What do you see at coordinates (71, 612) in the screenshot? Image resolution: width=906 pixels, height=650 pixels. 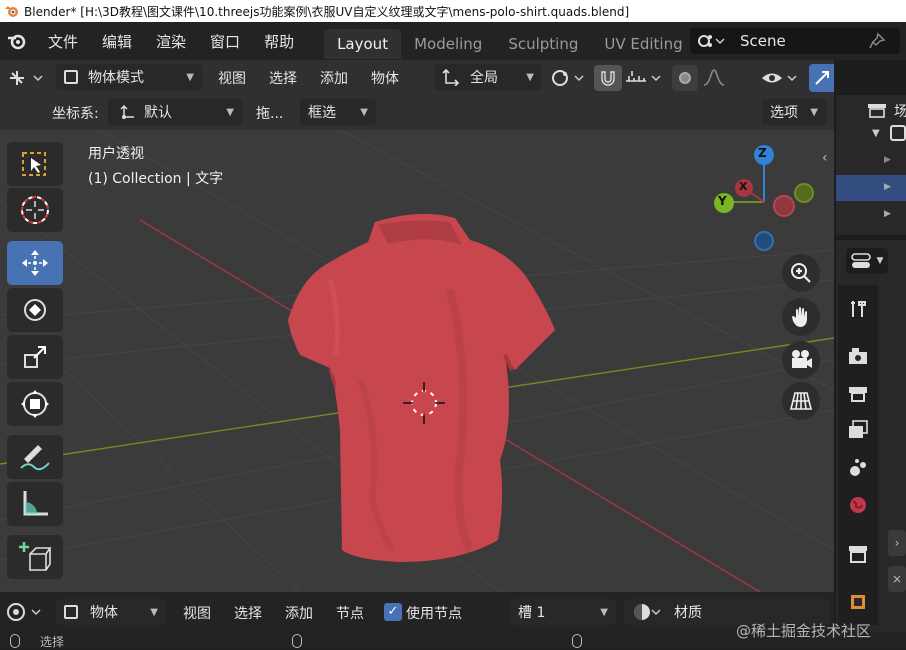 I see `object-cube-icon` at bounding box center [71, 612].